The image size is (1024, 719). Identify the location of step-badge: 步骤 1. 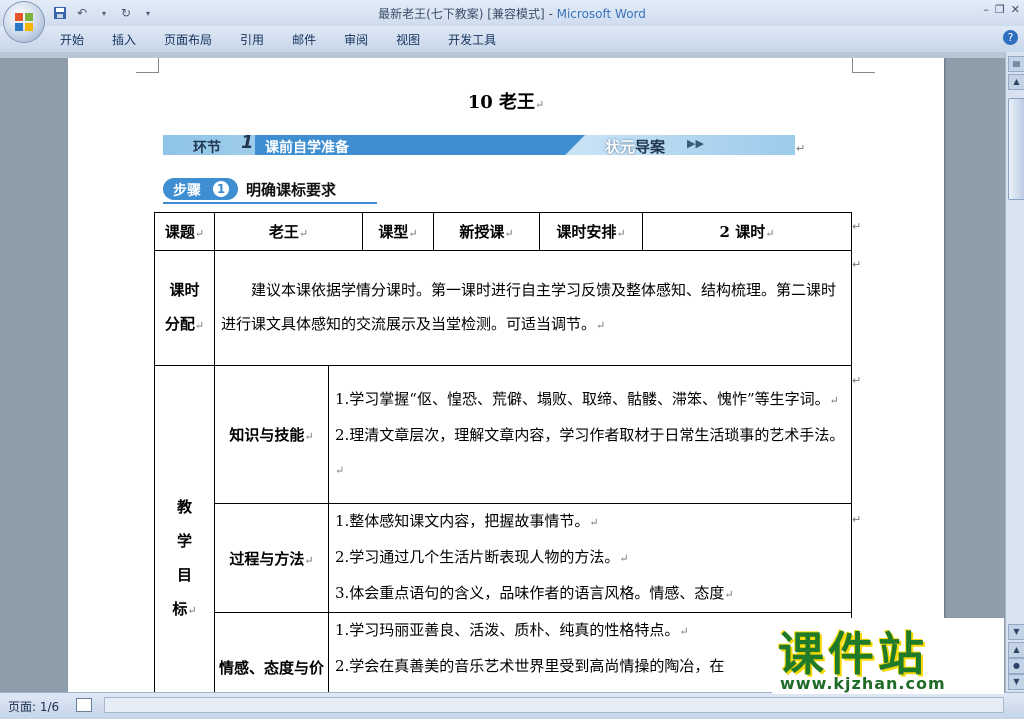
(200, 189).